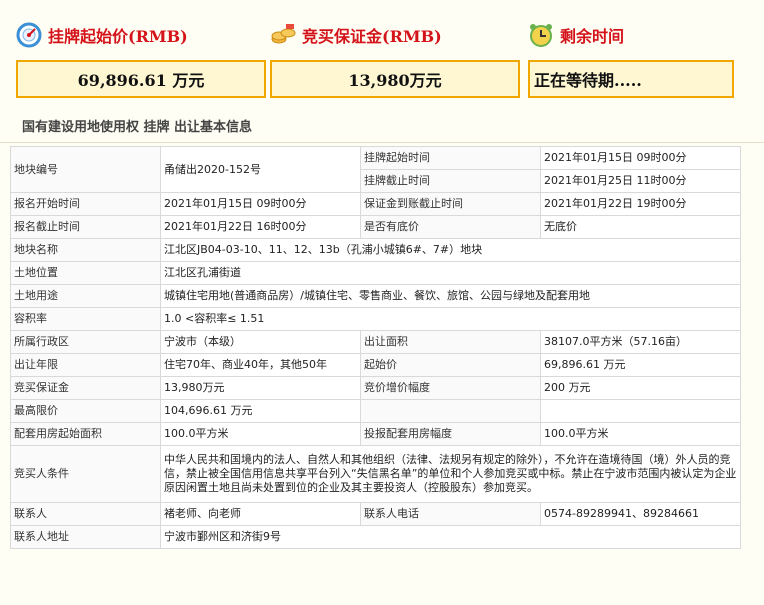 This screenshot has height=605, width=764. What do you see at coordinates (260, 342) in the screenshot?
I see `value-district: 宁波市（本级）` at bounding box center [260, 342].